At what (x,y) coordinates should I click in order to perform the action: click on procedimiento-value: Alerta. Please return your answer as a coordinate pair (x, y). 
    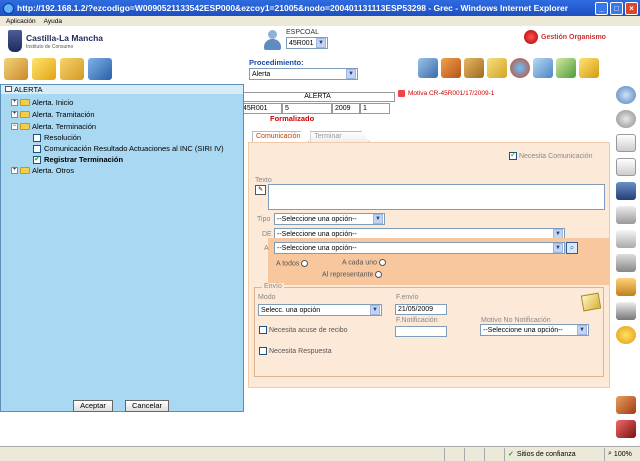
    Looking at the image, I should click on (261, 74).